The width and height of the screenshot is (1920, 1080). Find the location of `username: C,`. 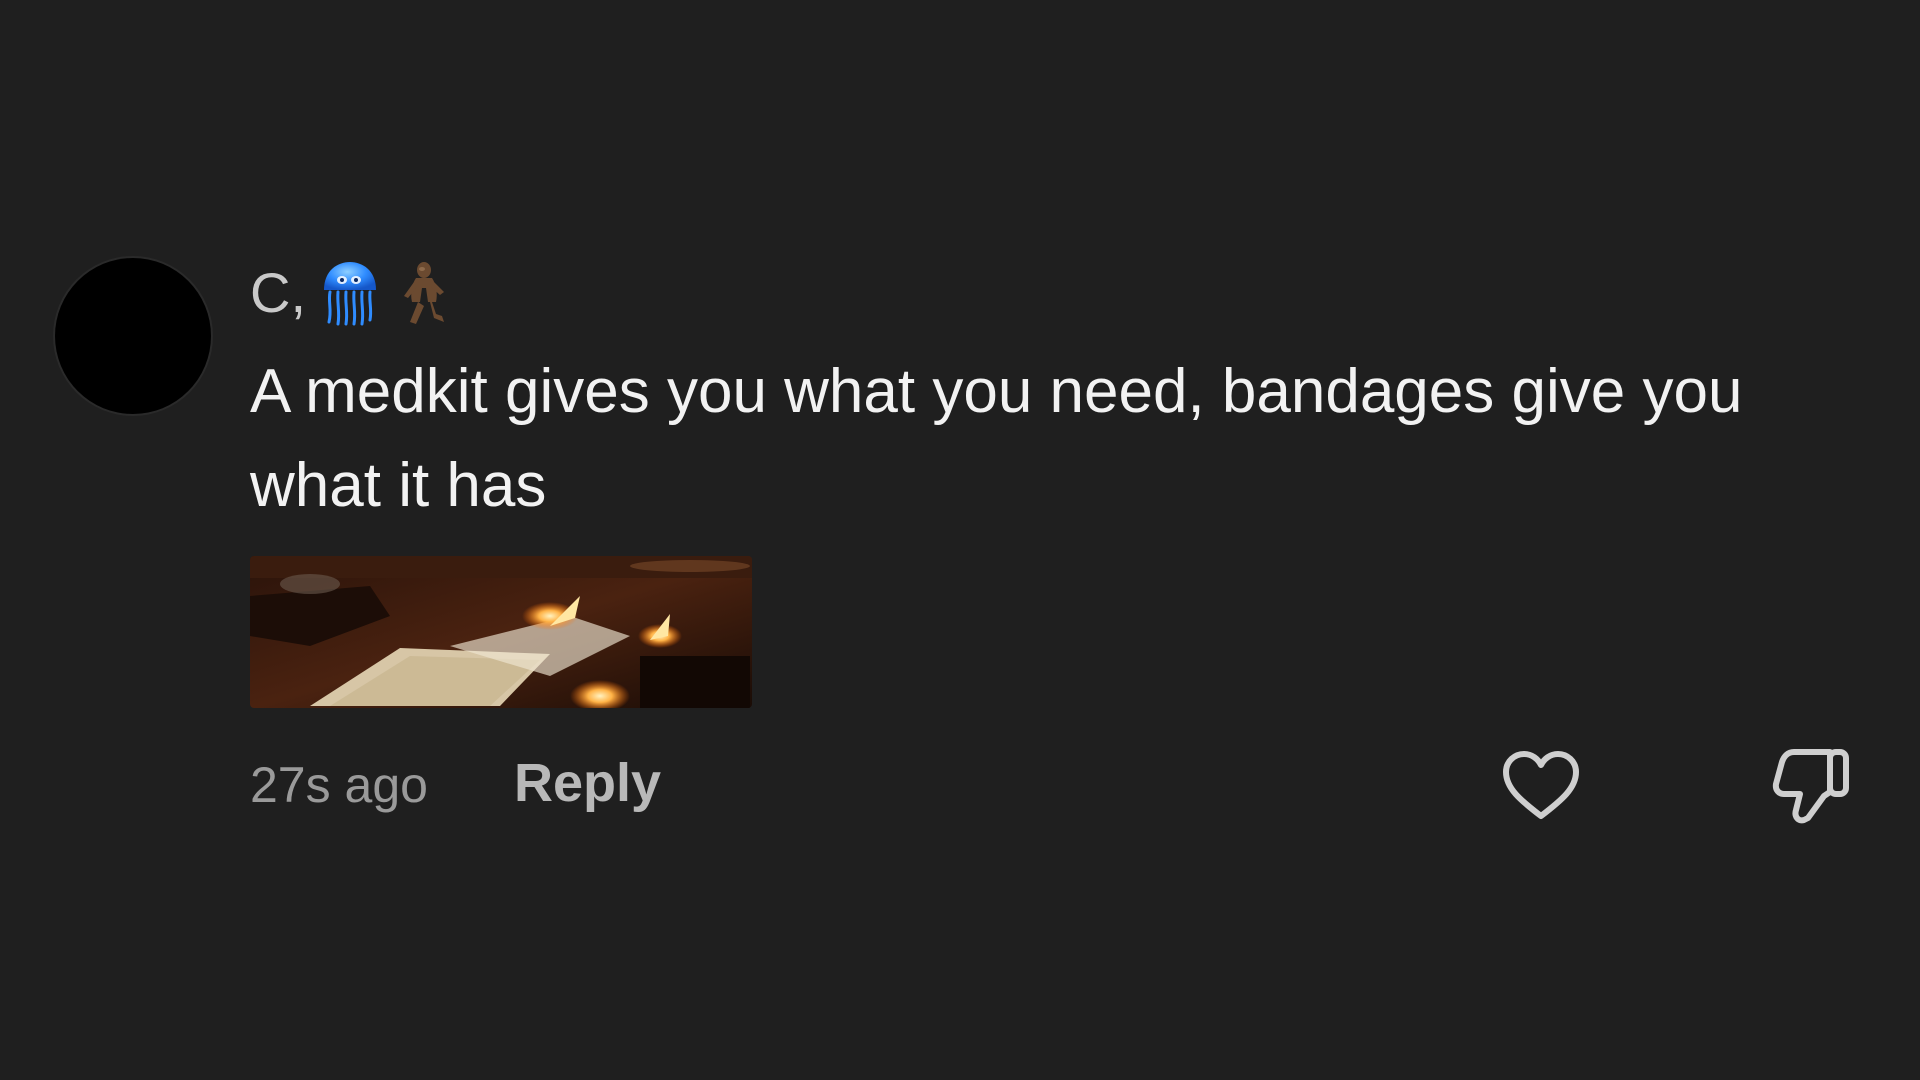

username: C, is located at coordinates (278, 293).